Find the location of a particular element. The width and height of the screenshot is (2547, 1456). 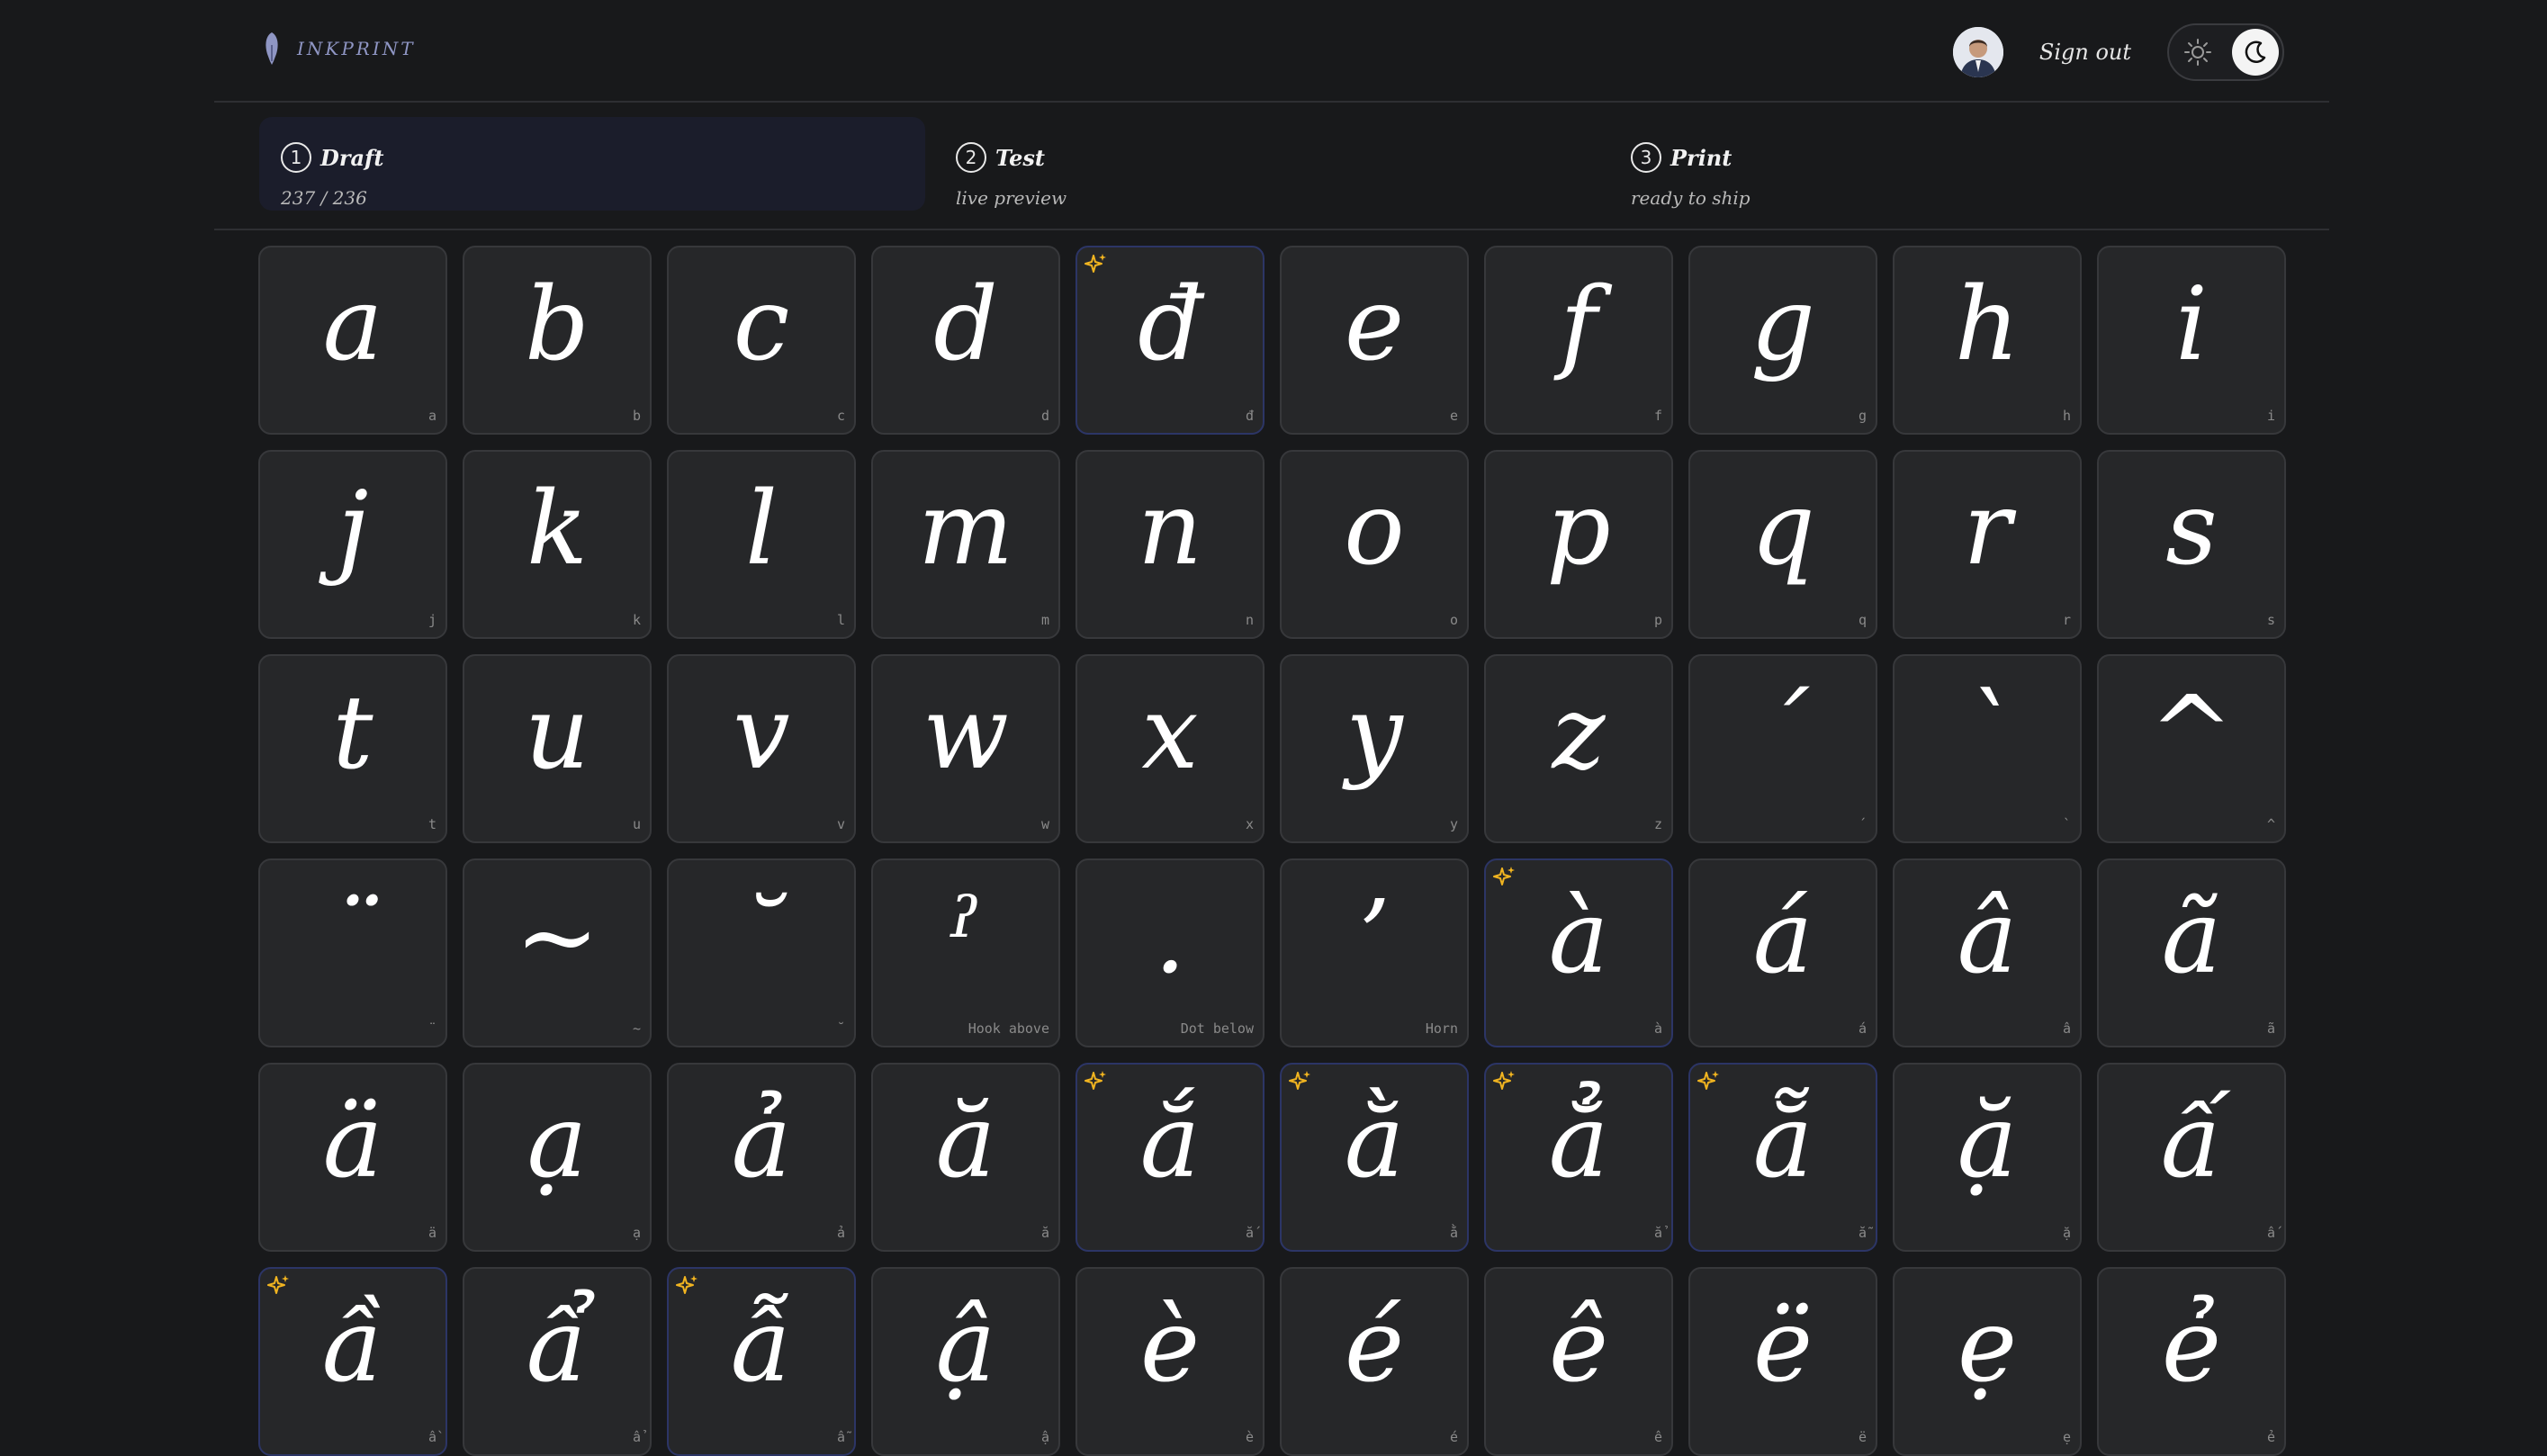

glyph-tile: uu is located at coordinates (557, 748).